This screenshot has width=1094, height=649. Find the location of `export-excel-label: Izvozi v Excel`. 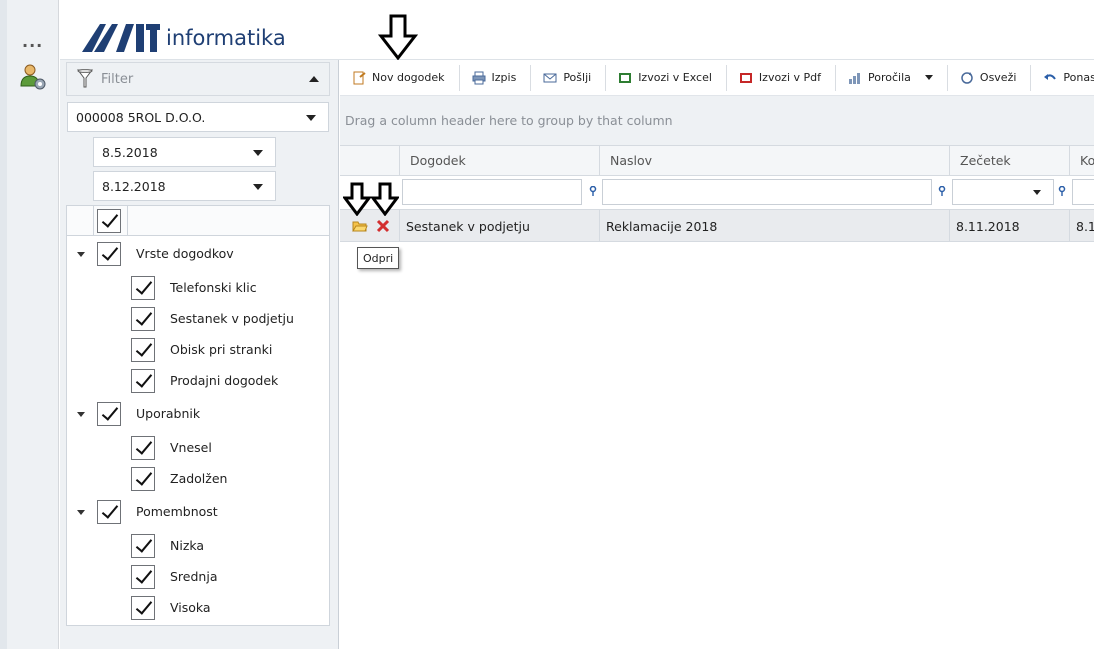

export-excel-label: Izvozi v Excel is located at coordinates (675, 77).